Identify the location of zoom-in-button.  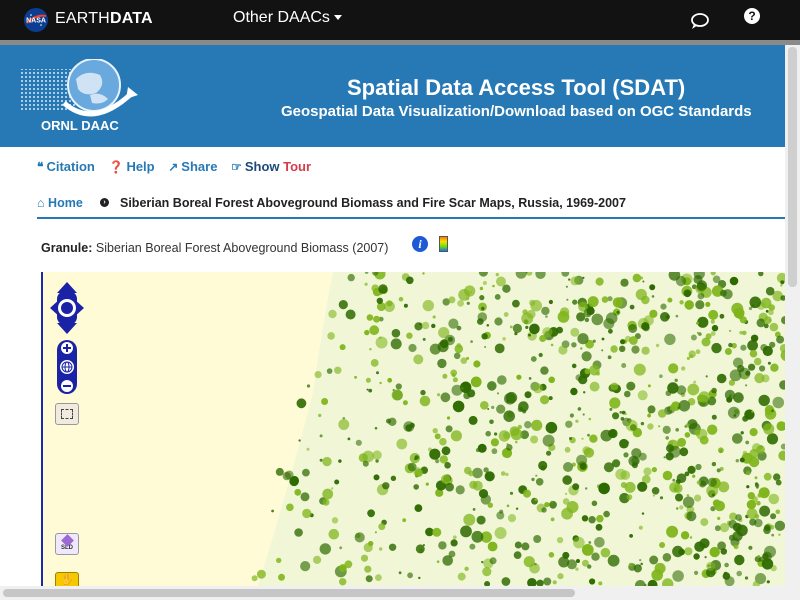
(67, 348).